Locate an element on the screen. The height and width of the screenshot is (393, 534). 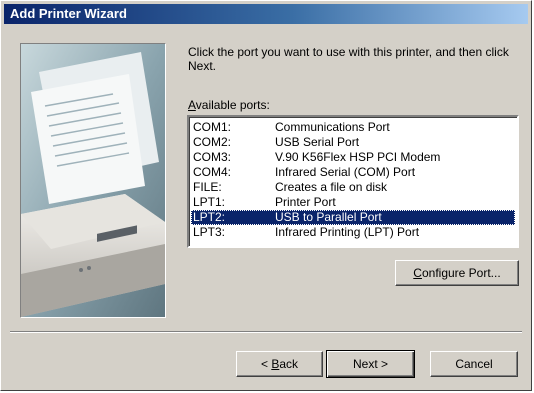
title-bar: Add Printer Wizard is located at coordinates (266, 14).